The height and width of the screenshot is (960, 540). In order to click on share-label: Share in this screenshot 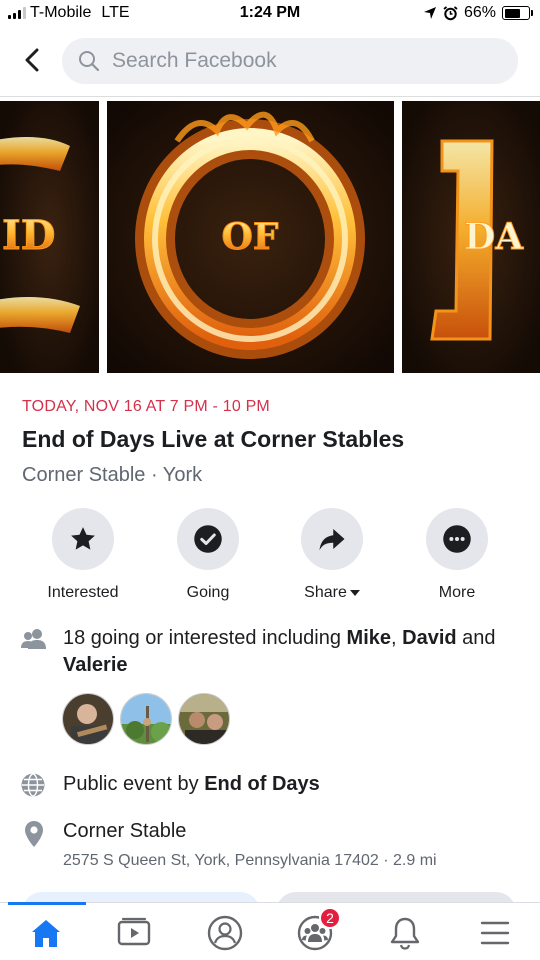, I will do `click(332, 593)`.